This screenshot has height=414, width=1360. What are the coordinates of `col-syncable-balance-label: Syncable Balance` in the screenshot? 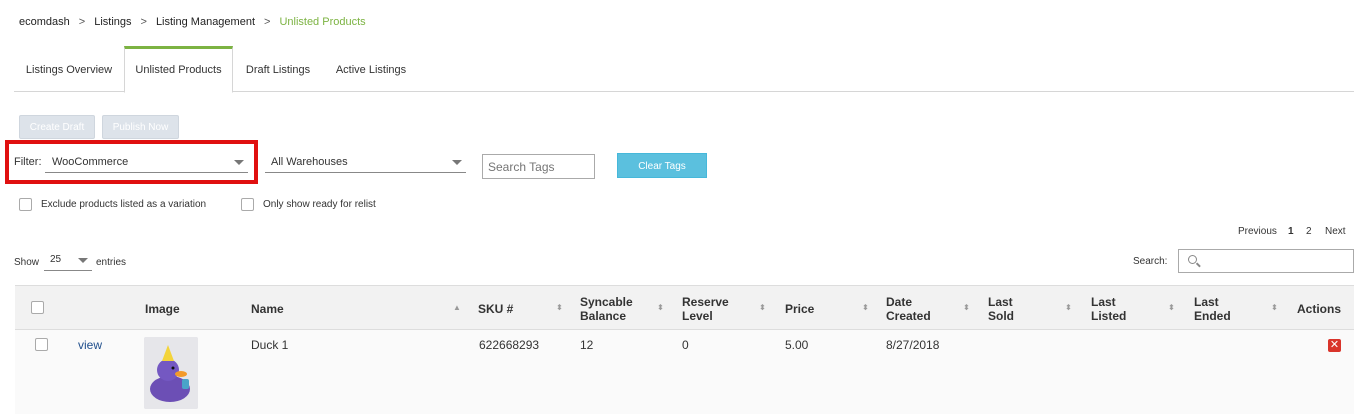 It's located at (606, 308).